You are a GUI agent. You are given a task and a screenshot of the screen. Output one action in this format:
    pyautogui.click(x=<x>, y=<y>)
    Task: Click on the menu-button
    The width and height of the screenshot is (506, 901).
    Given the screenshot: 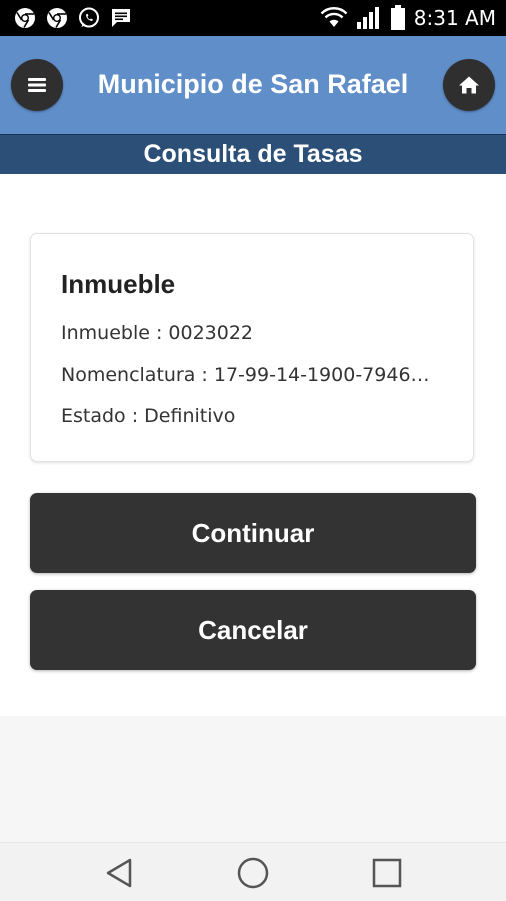 What is the action you would take?
    pyautogui.click(x=37, y=85)
    